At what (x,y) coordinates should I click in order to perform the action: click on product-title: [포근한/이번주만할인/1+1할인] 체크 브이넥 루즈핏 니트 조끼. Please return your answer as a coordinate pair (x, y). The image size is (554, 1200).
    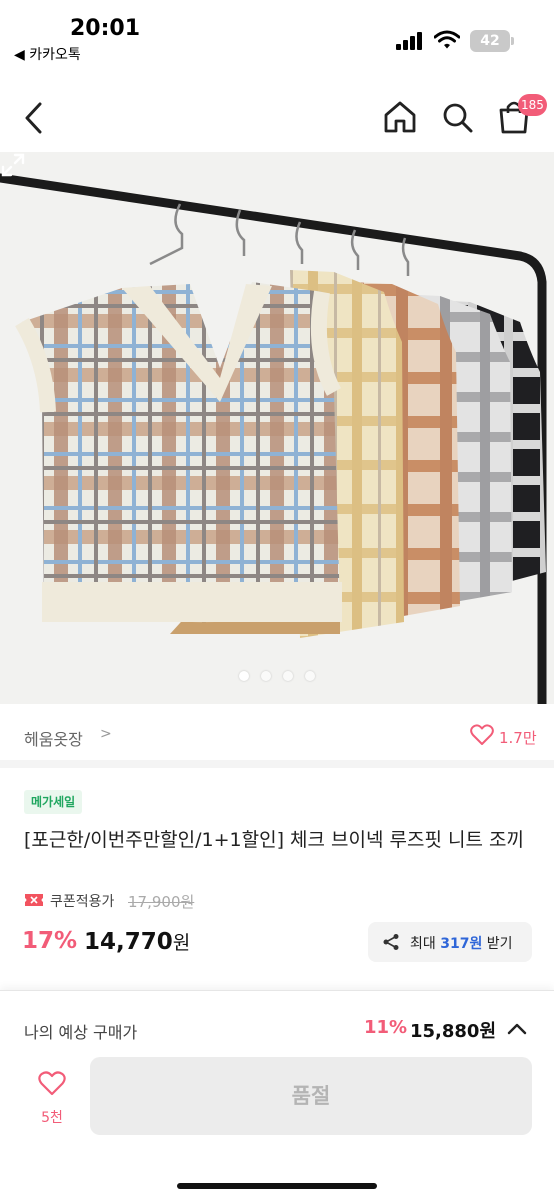
    Looking at the image, I should click on (274, 840).